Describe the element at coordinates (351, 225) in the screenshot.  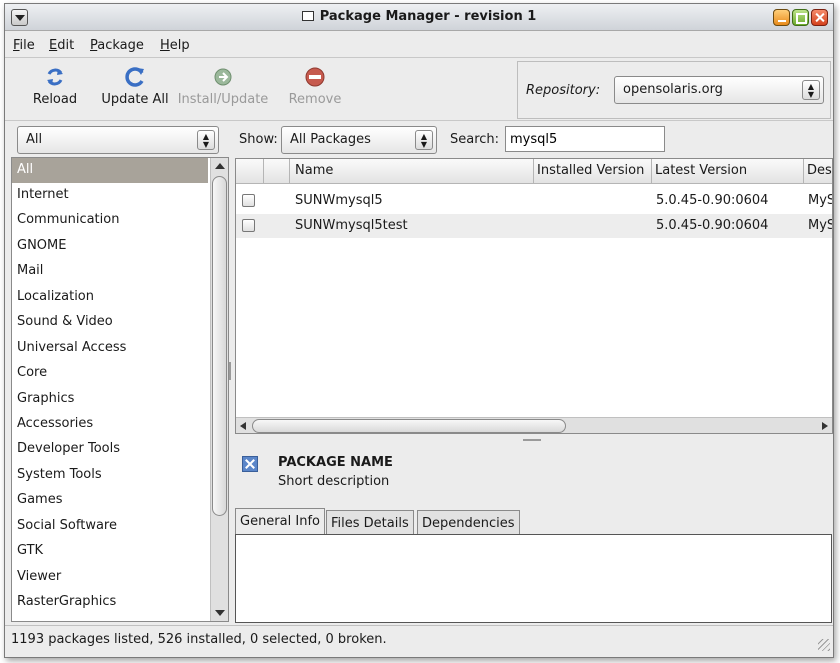
I see `package-name: SUNWmysql5test` at that location.